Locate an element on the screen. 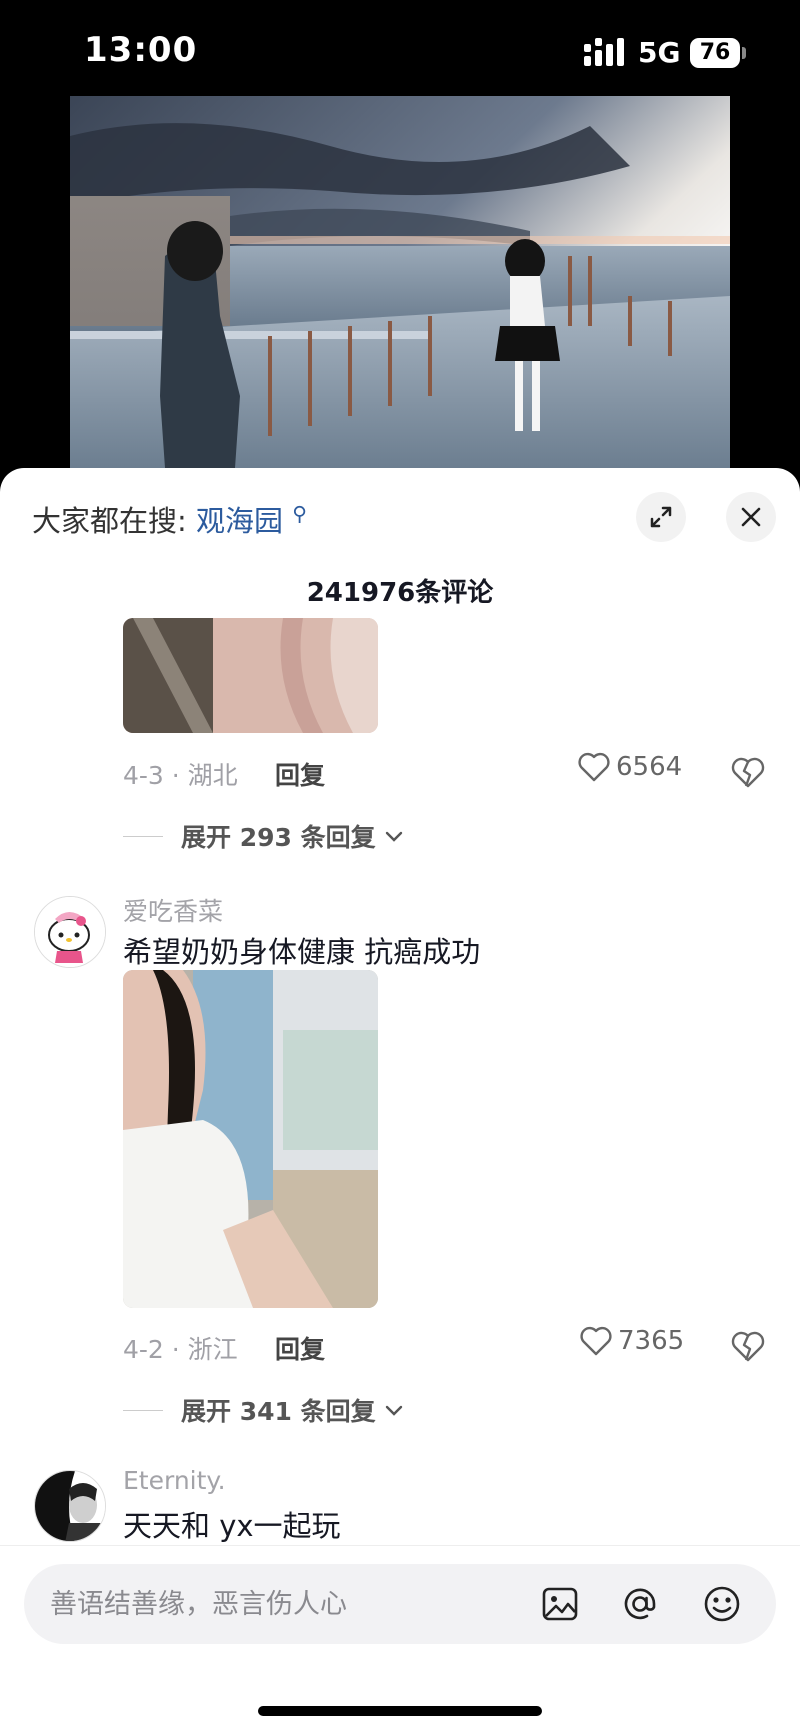 The image size is (800, 1731). battery-level: 76 is located at coordinates (715, 53).